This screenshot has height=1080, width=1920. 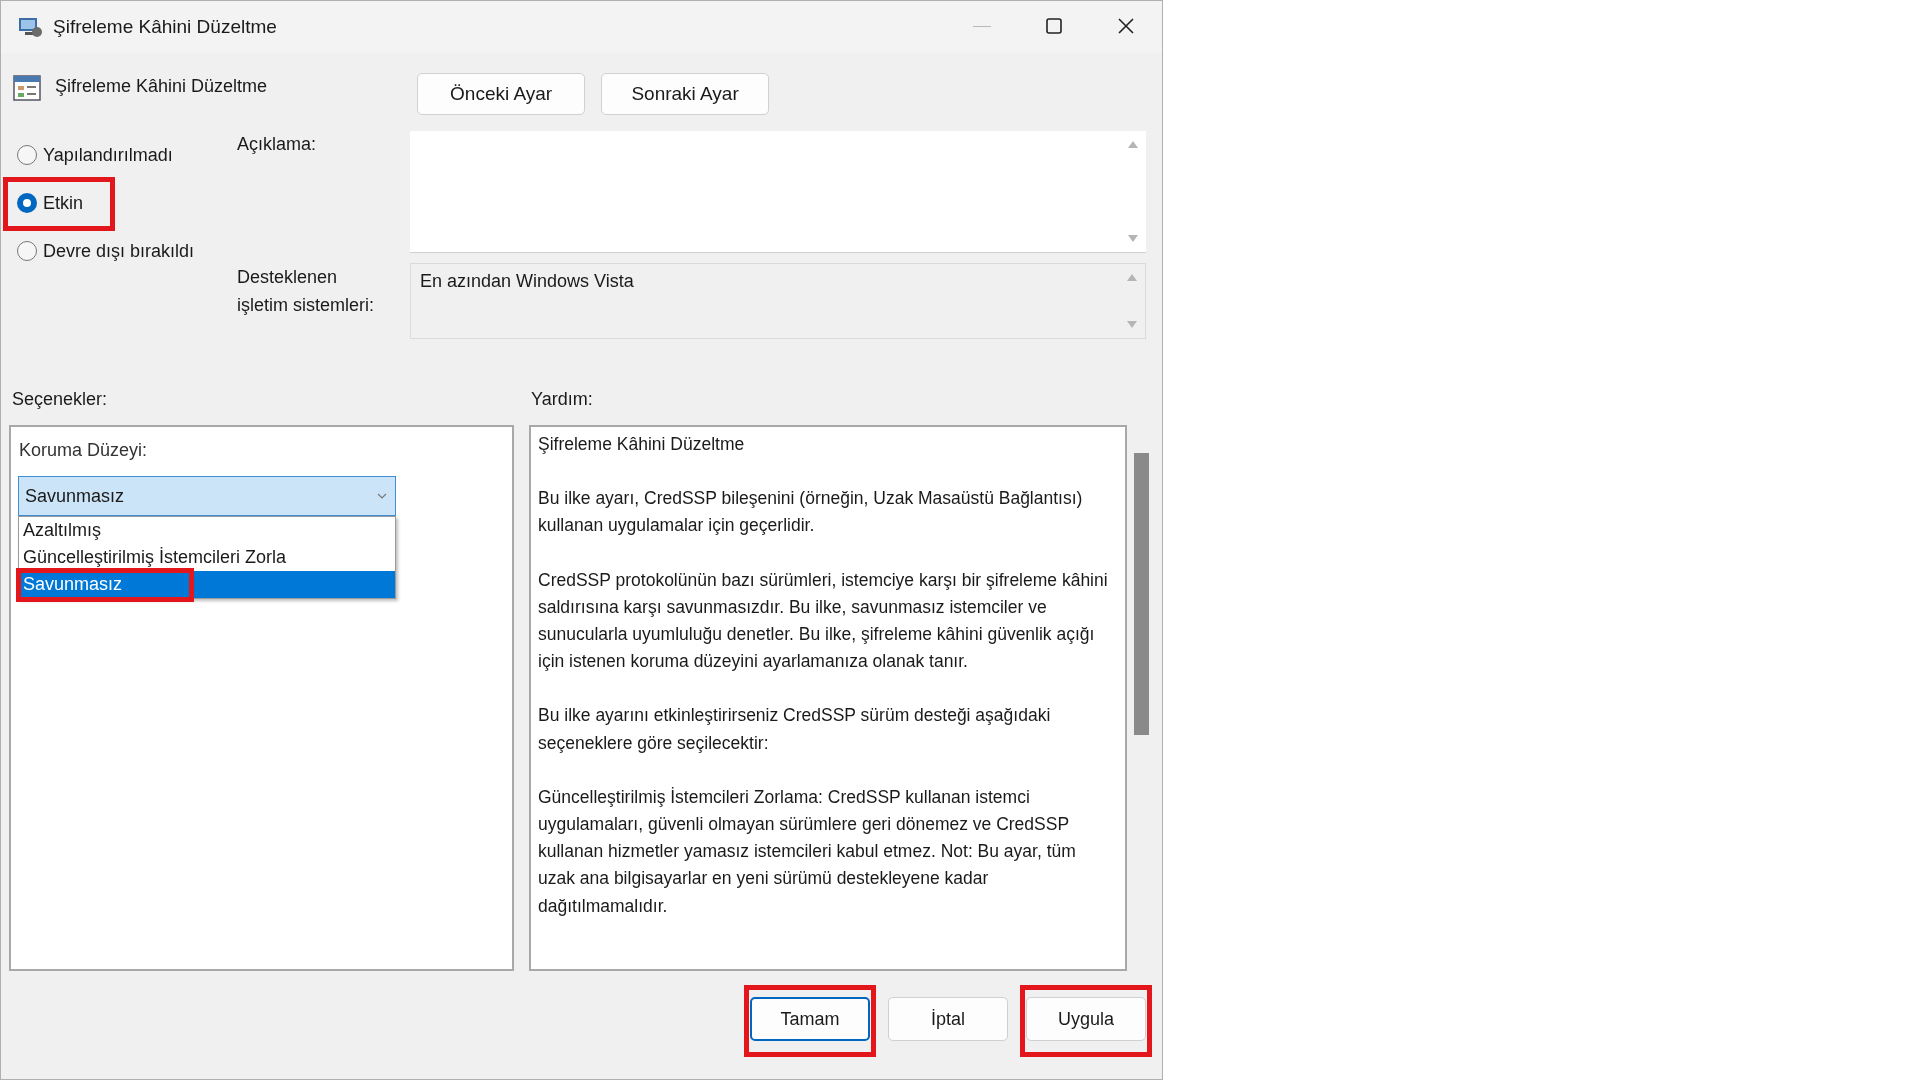 I want to click on dialog-button: Uygula, so click(x=1086, y=1019).